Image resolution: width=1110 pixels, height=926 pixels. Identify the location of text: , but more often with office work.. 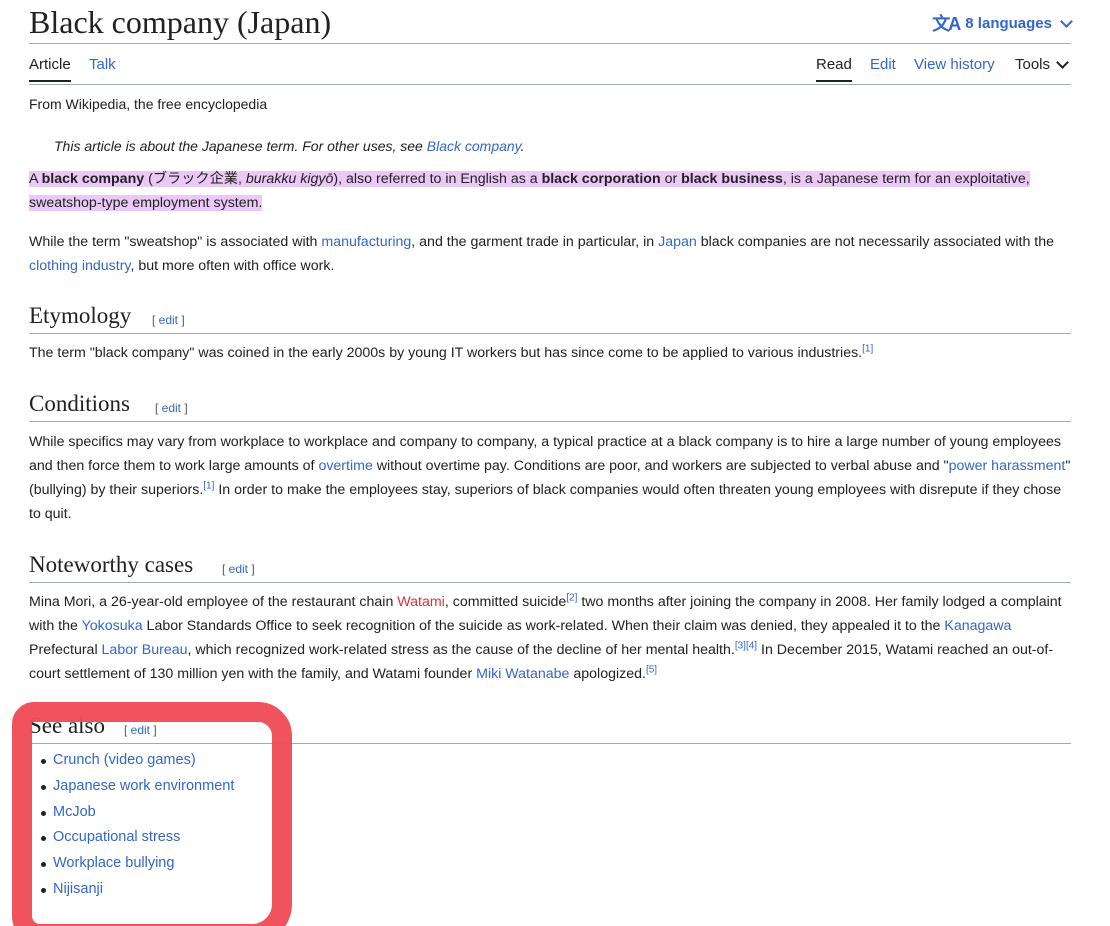
(232, 266).